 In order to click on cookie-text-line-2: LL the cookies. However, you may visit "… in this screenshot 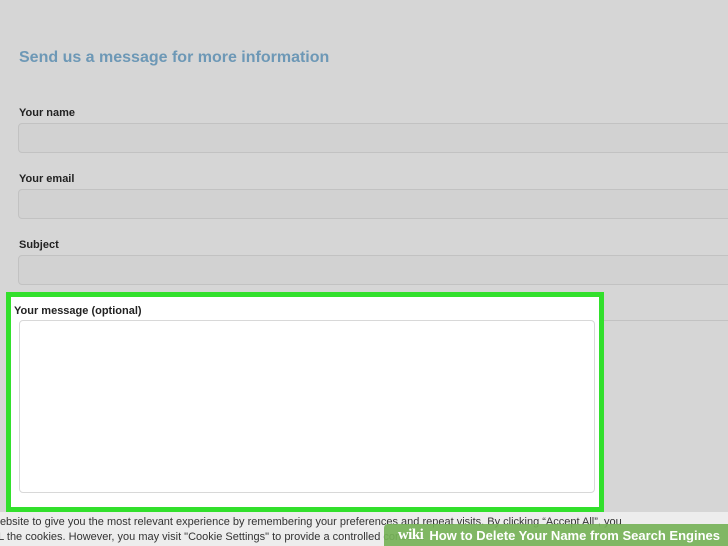, I will do `click(212, 537)`.